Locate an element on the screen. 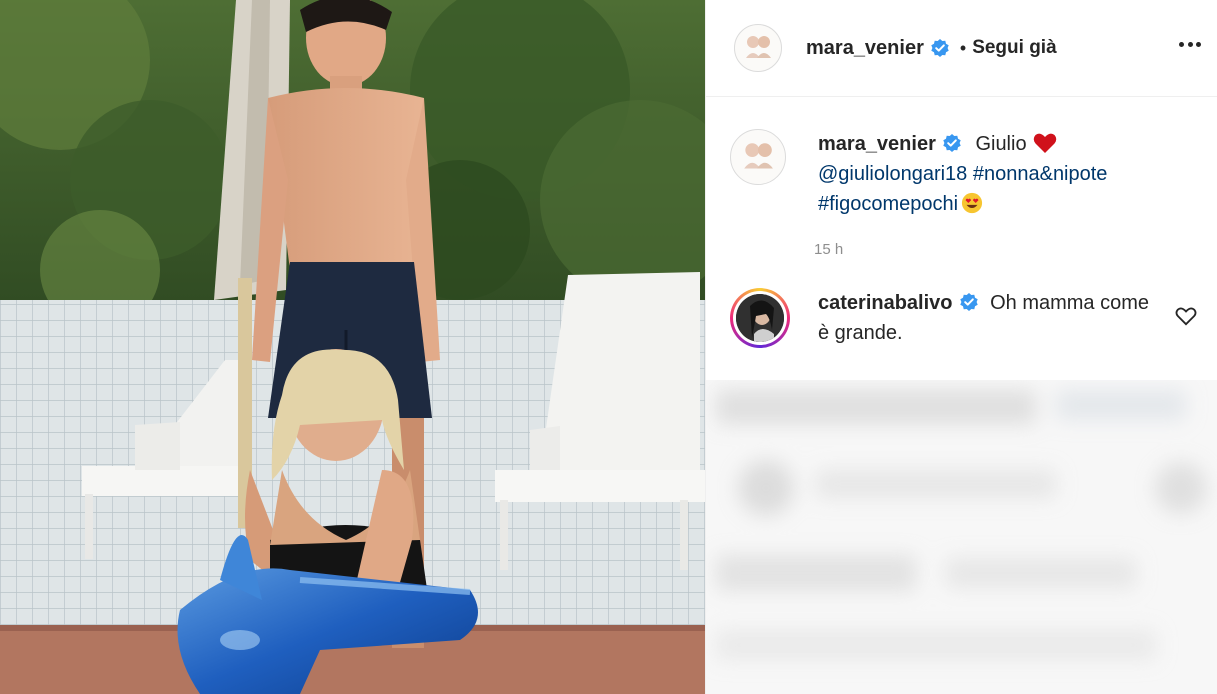 Image resolution: width=1217 pixels, height=694 pixels. caption-username: mara_venier is located at coordinates (877, 144).